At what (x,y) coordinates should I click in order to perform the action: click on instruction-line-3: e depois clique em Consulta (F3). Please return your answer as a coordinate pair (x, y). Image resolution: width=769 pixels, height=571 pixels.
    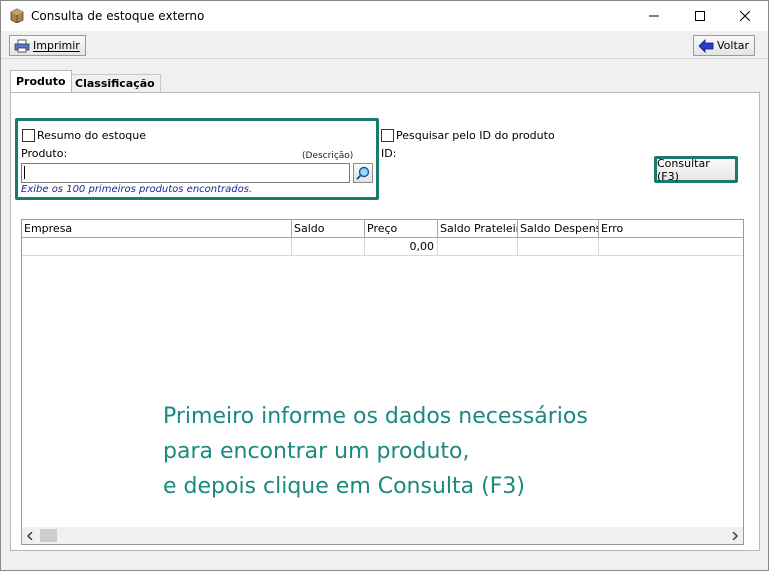
    Looking at the image, I should click on (344, 486).